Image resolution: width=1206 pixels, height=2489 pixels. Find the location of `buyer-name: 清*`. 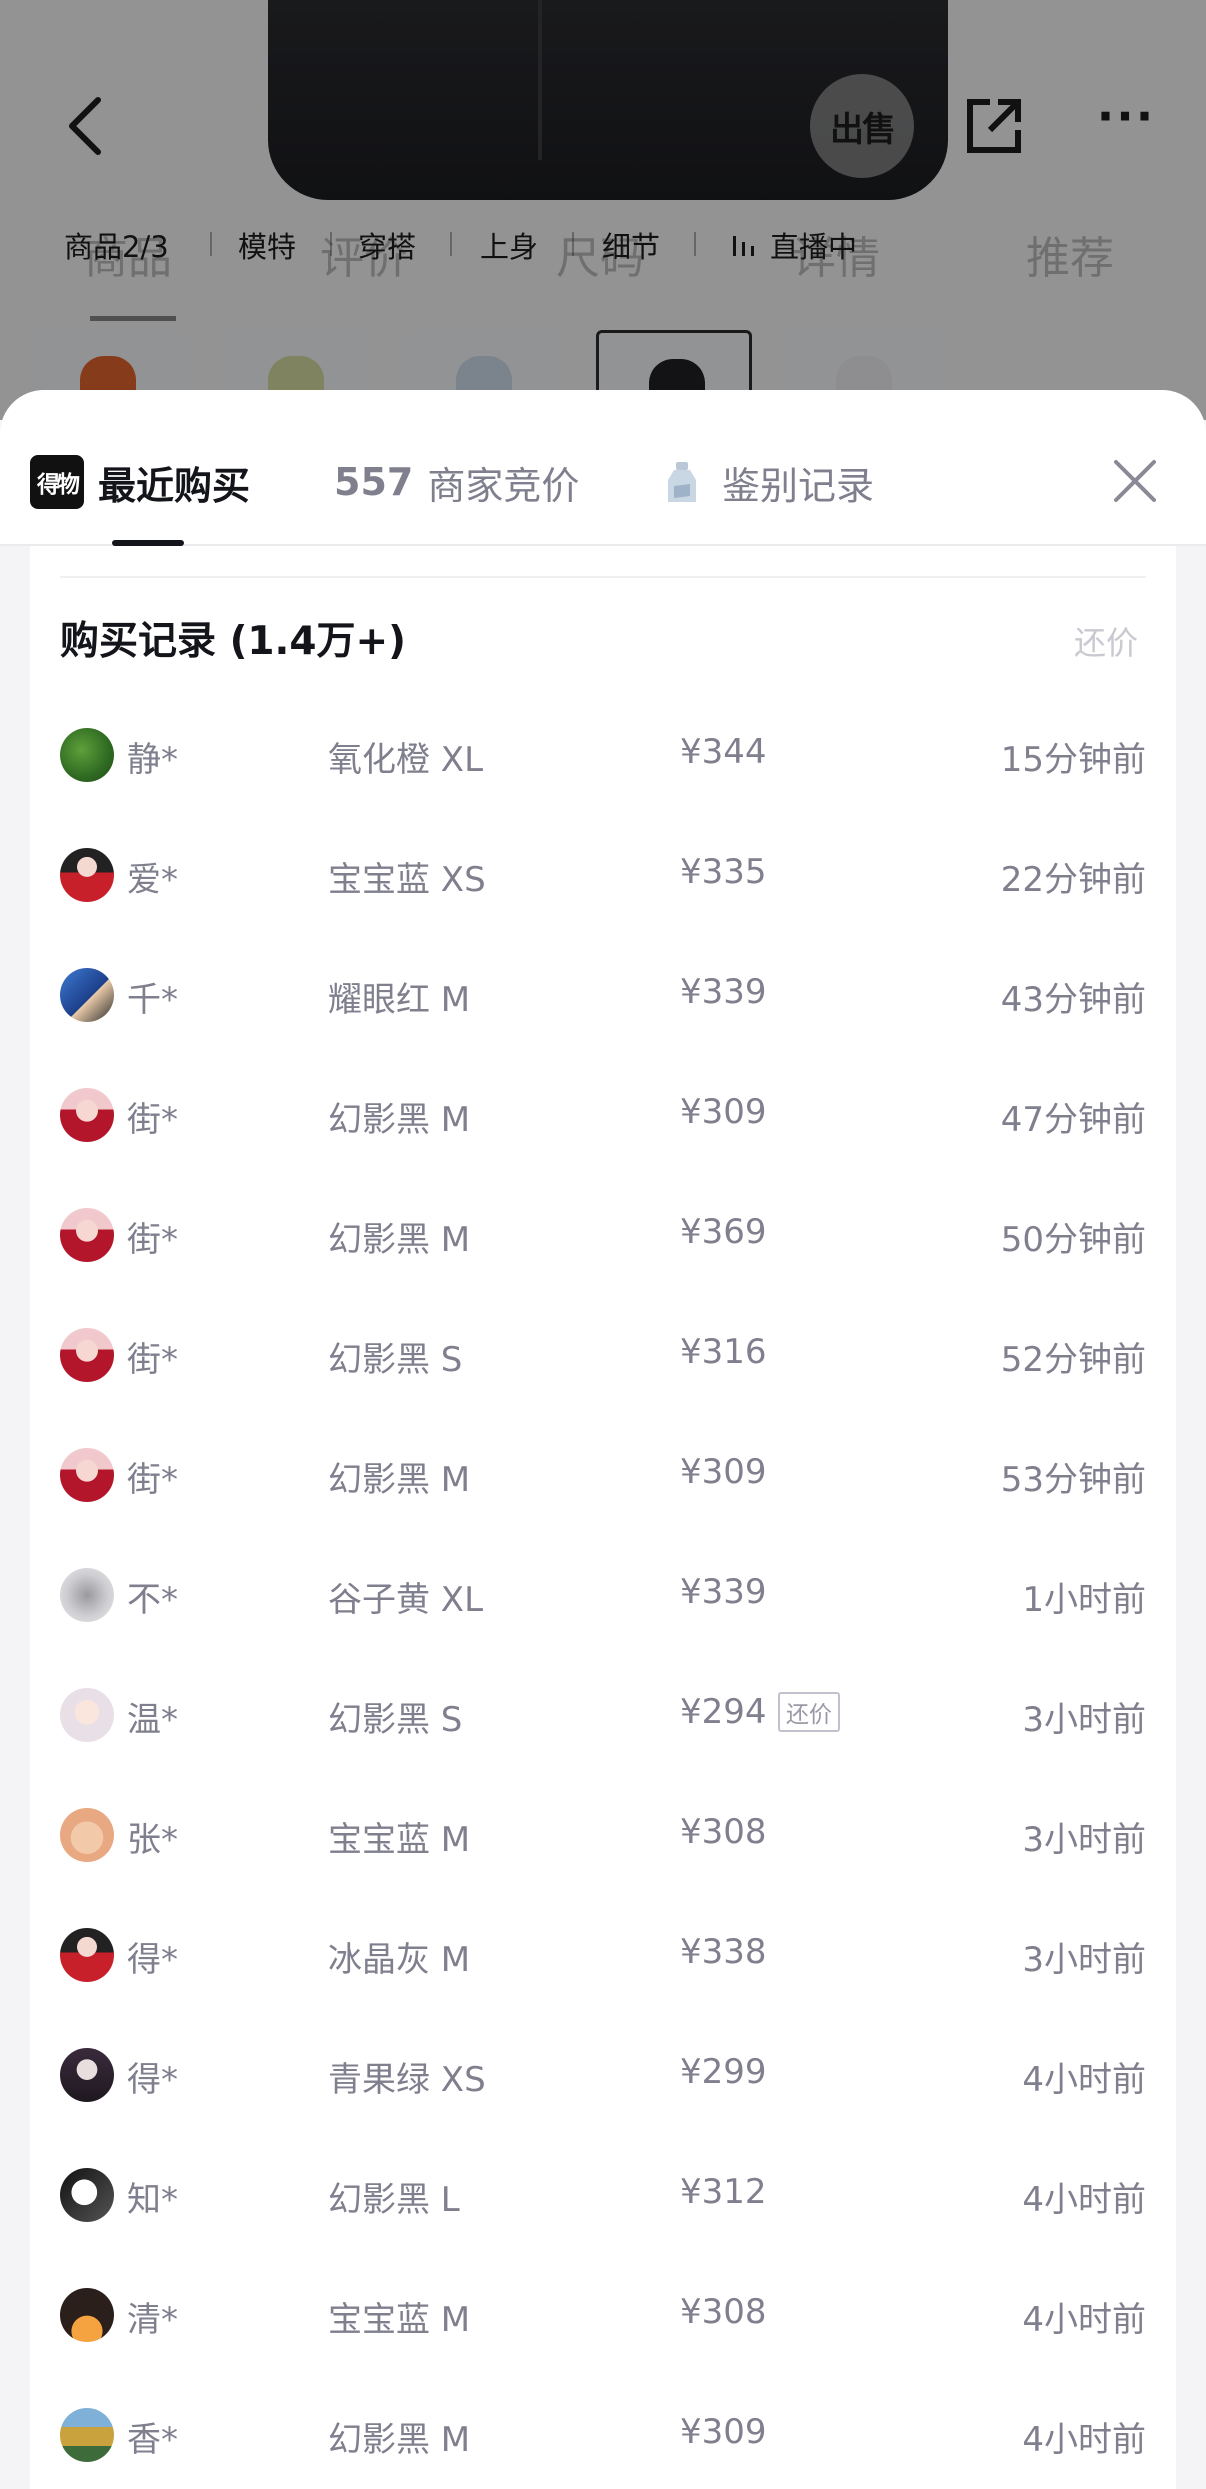

buyer-name: 清* is located at coordinates (152, 2320).